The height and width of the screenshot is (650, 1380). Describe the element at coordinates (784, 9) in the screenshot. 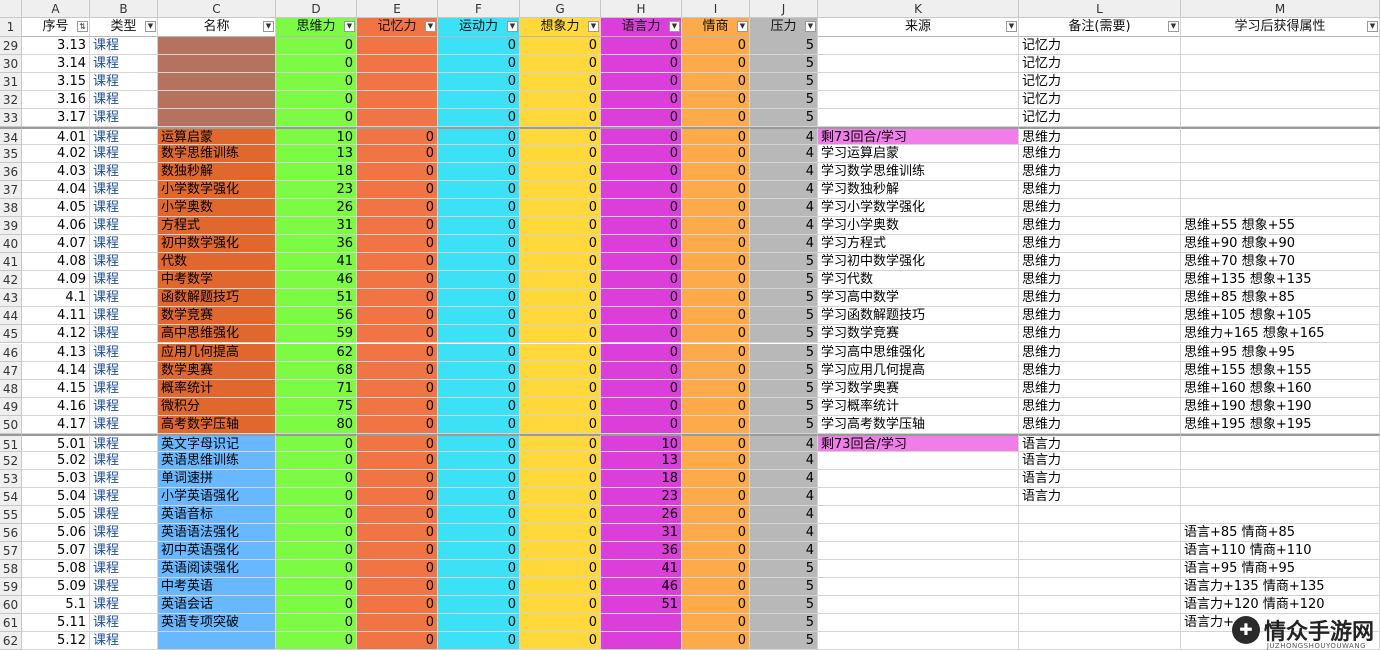

I see `column-header-j: J` at that location.